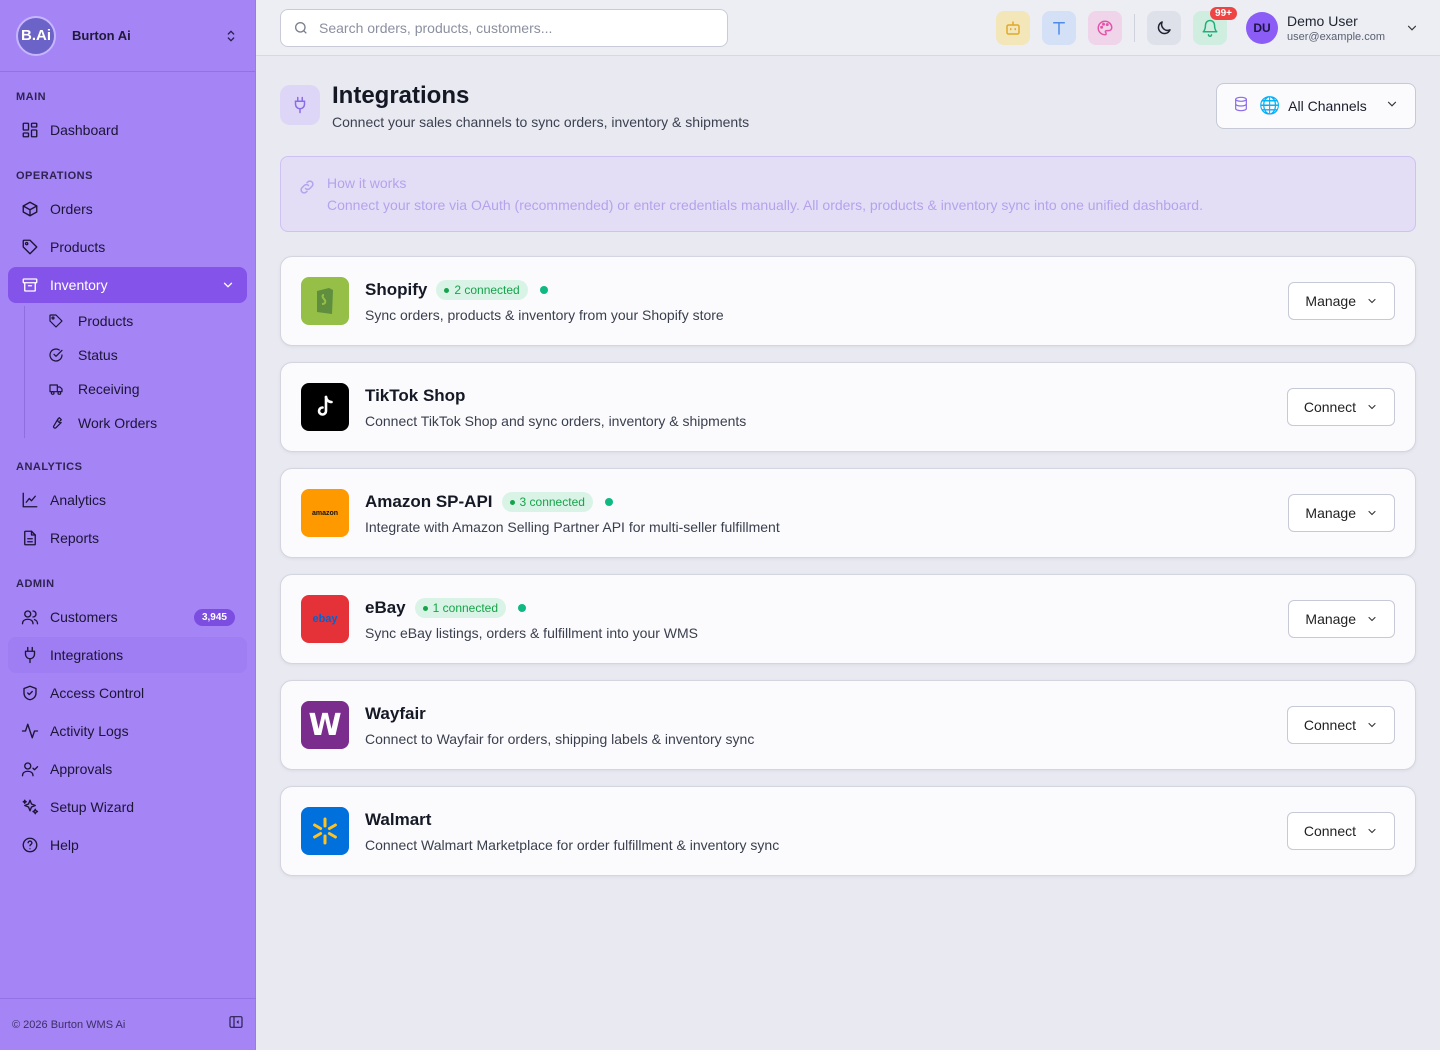  What do you see at coordinates (102, 423) in the screenshot?
I see `sidebar-subitem-work-orders: Work Orders` at bounding box center [102, 423].